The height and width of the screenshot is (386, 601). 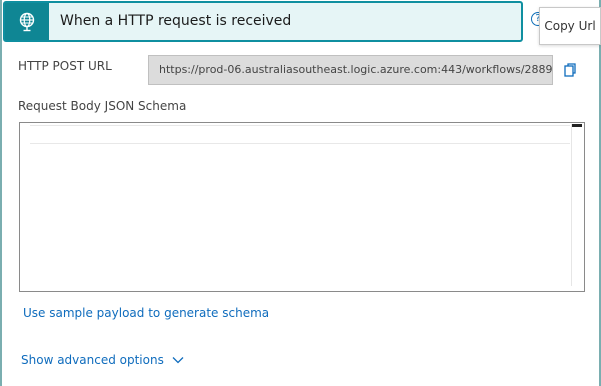 I want to click on editor-scrollbar, so click(x=576, y=205).